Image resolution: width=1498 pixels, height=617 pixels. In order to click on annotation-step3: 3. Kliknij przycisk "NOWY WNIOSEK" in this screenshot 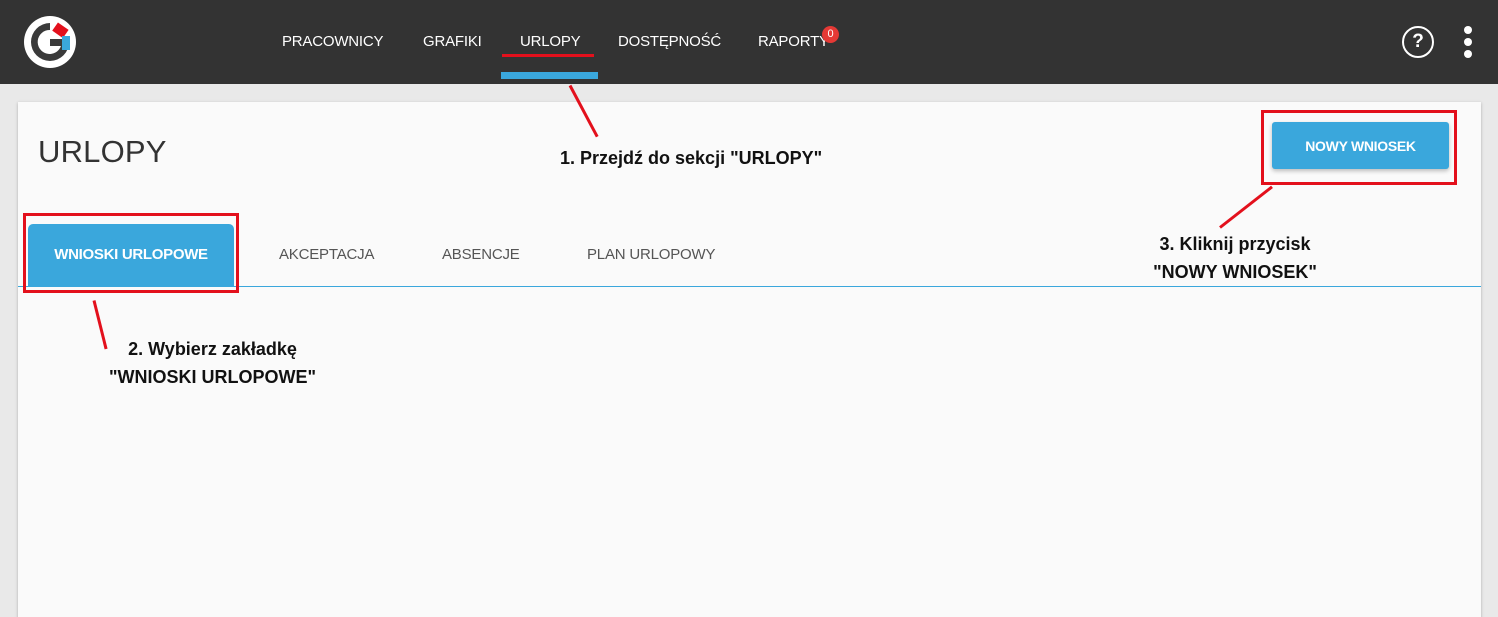, I will do `click(1235, 258)`.